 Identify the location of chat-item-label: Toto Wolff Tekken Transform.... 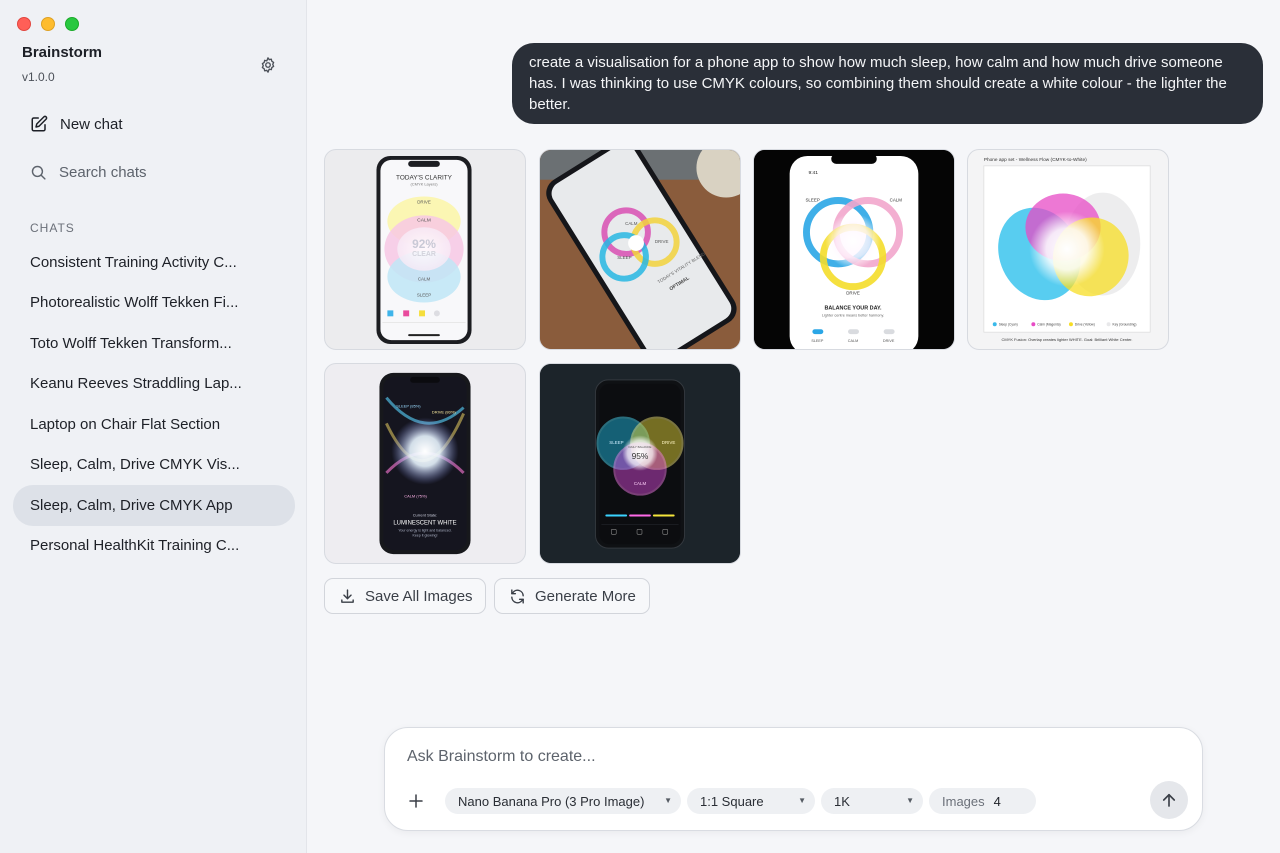
(131, 343).